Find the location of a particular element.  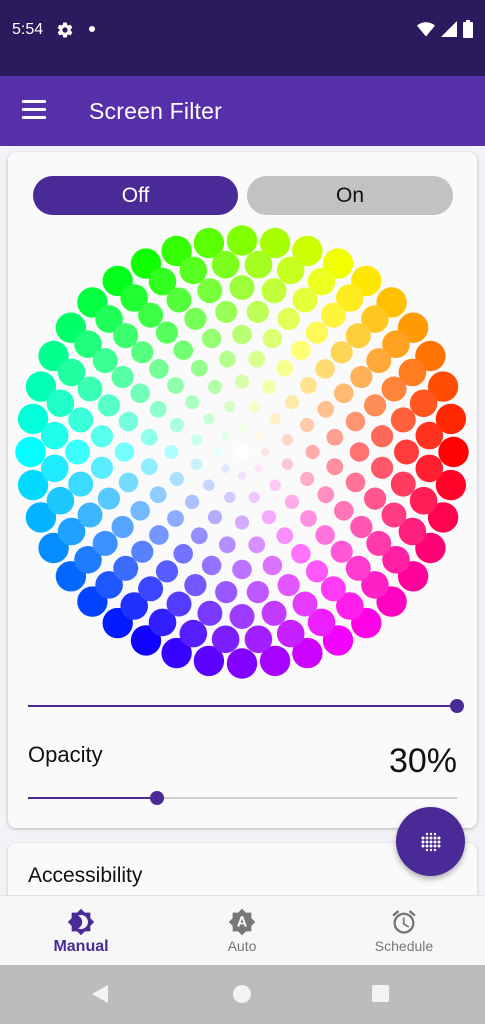

menu-icon is located at coordinates (34, 110).